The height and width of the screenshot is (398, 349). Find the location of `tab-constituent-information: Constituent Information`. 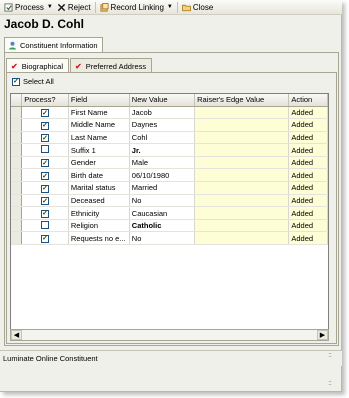

tab-constituent-information: Constituent Information is located at coordinates (53, 44).